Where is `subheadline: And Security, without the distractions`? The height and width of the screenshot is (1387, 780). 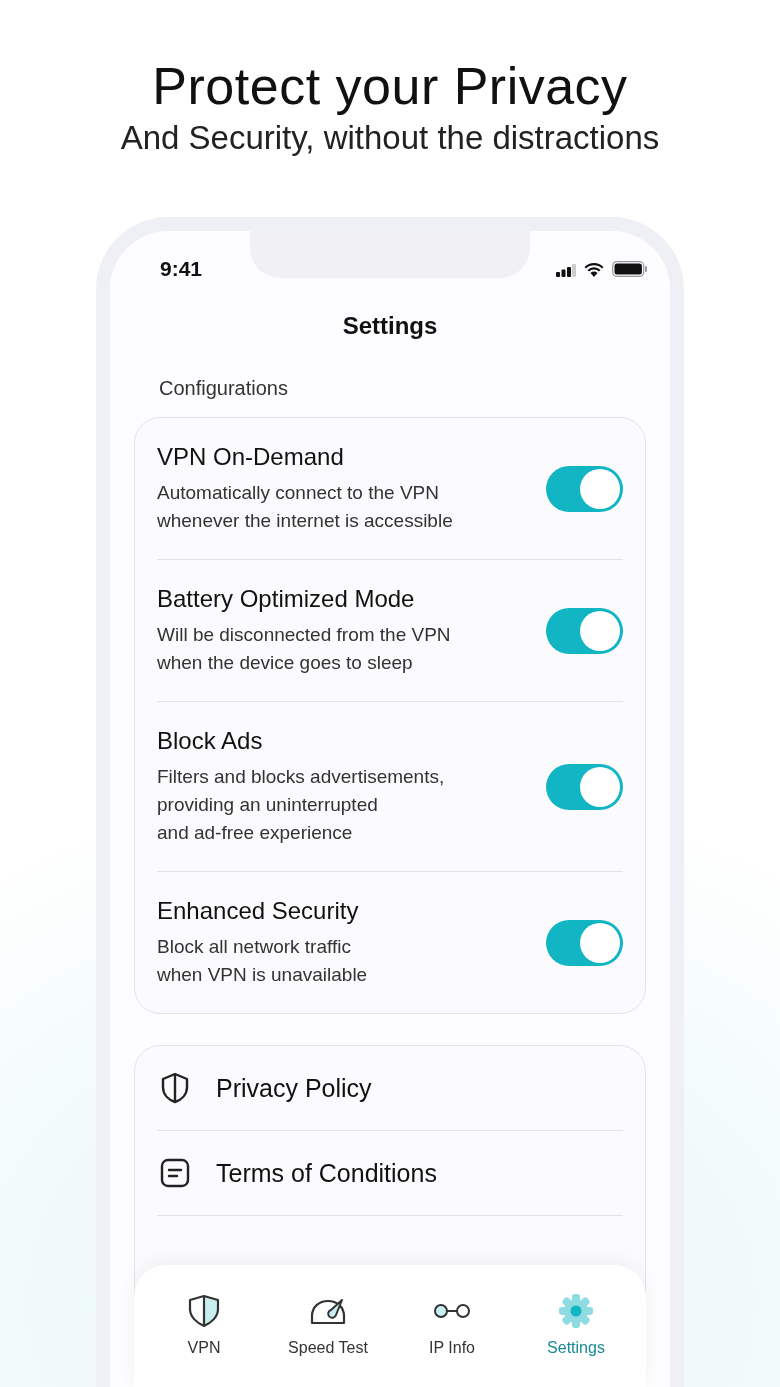 subheadline: And Security, without the distractions is located at coordinates (390, 138).